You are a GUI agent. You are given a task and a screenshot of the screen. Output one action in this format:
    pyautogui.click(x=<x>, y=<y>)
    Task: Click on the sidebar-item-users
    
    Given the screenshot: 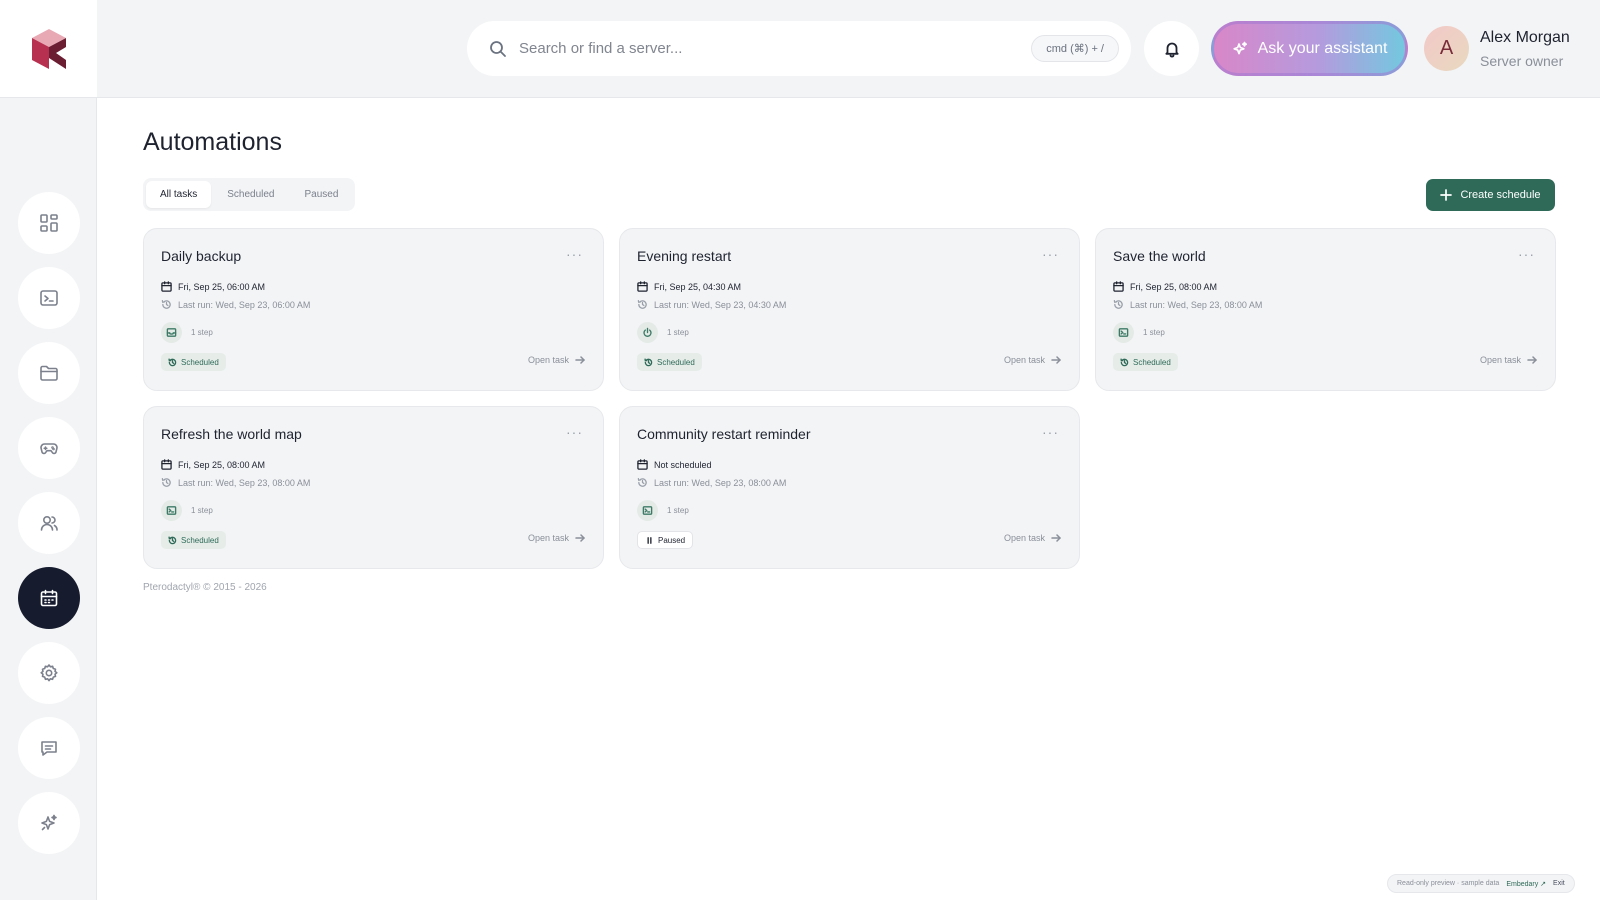 What is the action you would take?
    pyautogui.click(x=49, y=523)
    